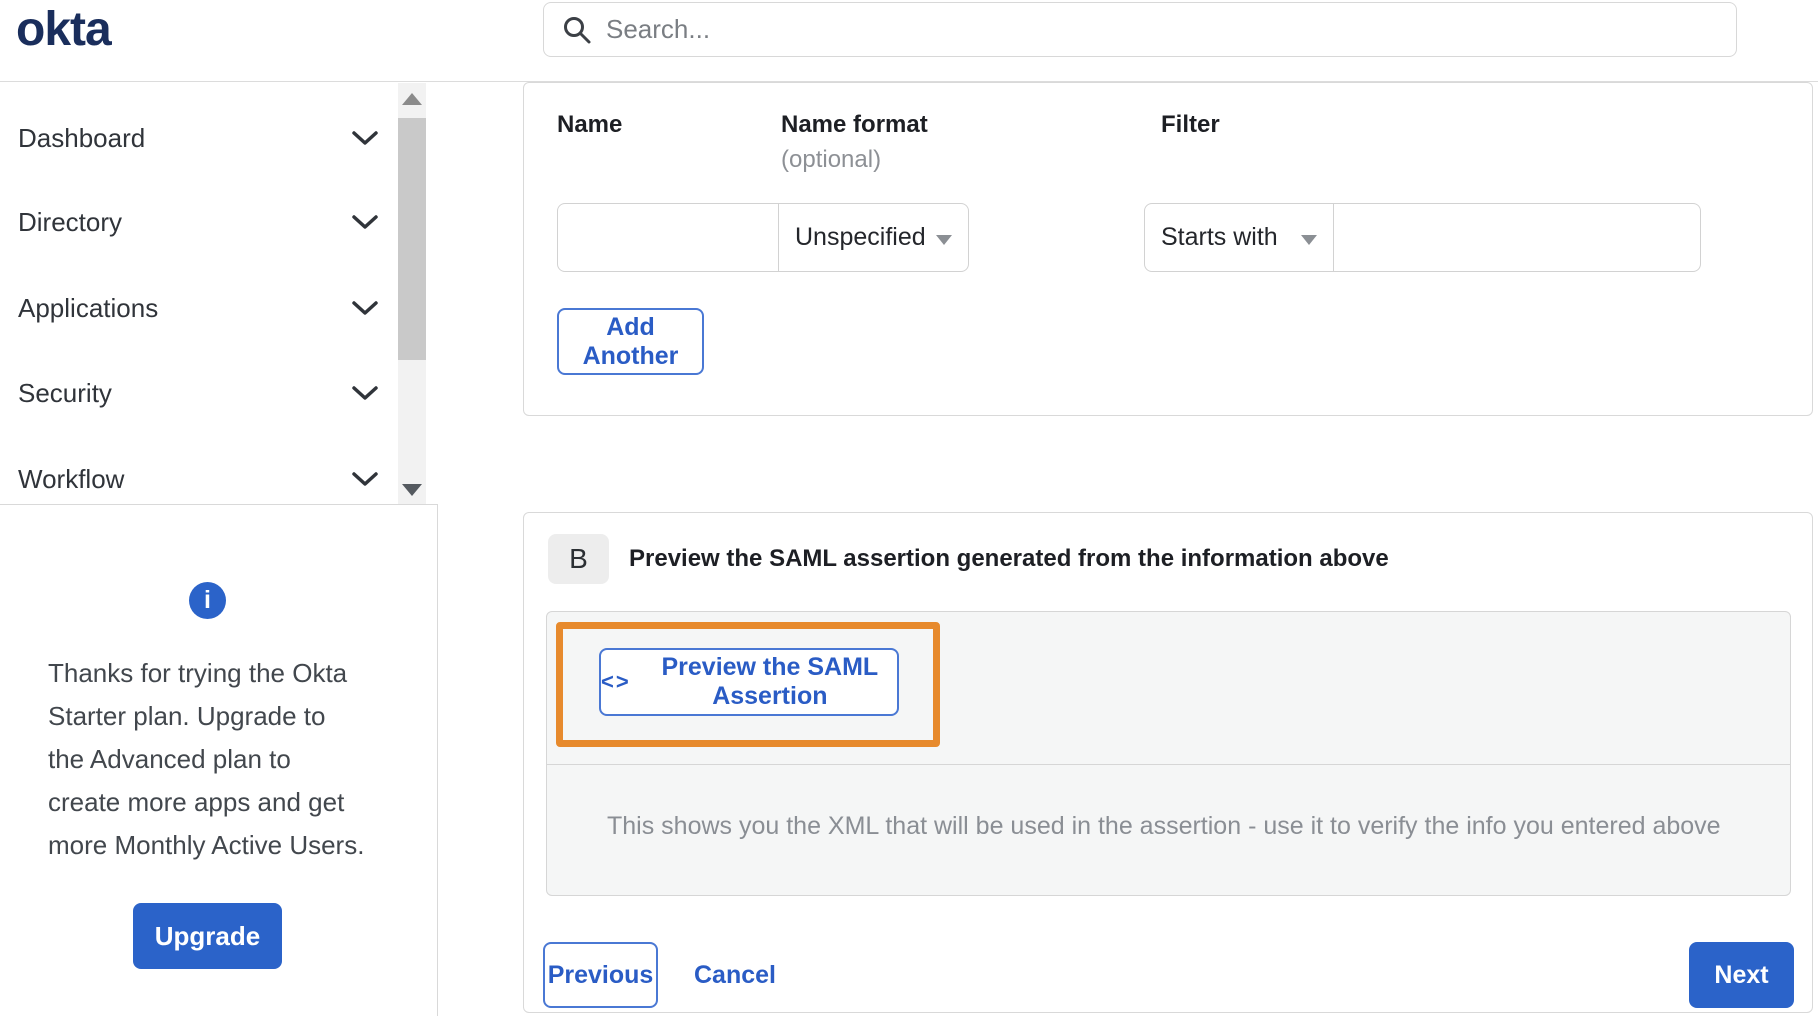  I want to click on sidebar-scrollbar, so click(412, 293).